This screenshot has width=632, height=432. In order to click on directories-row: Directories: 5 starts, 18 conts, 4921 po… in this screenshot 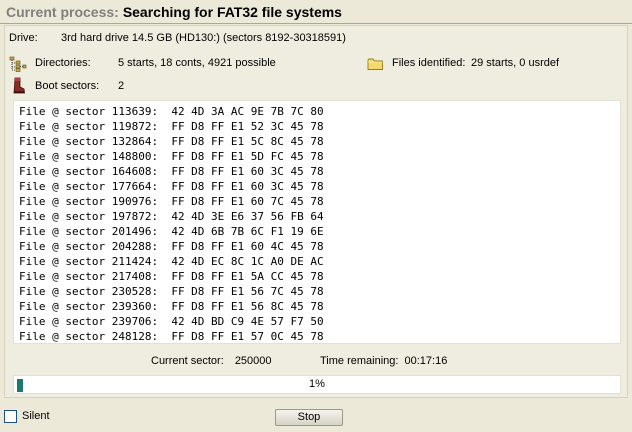, I will do `click(159, 64)`.